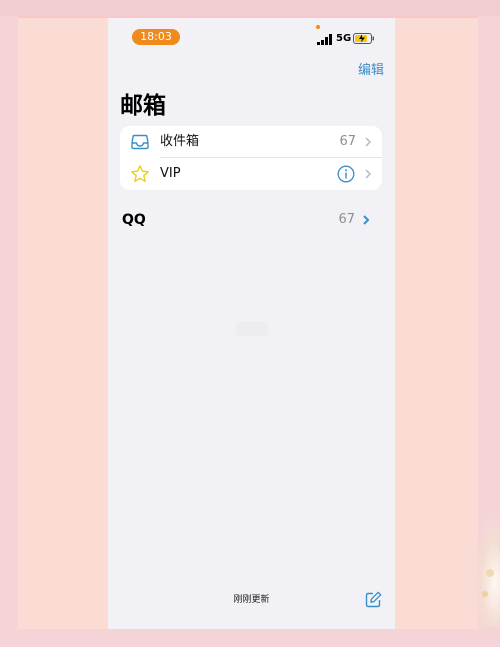 The width and height of the screenshot is (500, 647). Describe the element at coordinates (250, 8) in the screenshot. I see `backdrop-top` at that location.